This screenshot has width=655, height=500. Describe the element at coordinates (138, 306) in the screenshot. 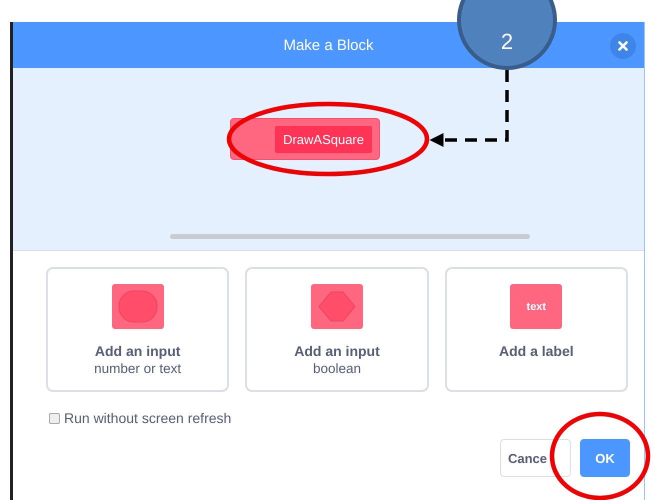

I see `round-input-icon` at that location.